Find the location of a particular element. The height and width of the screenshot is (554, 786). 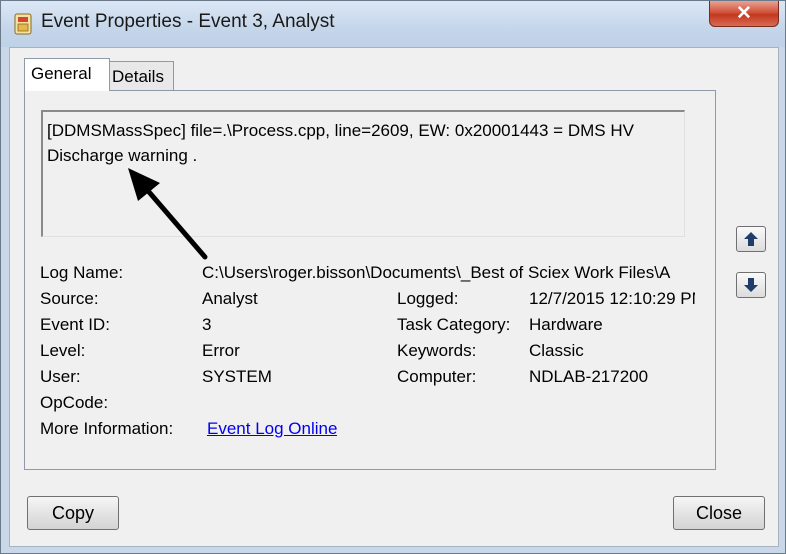

keywords-label: Keywords: is located at coordinates (437, 350).